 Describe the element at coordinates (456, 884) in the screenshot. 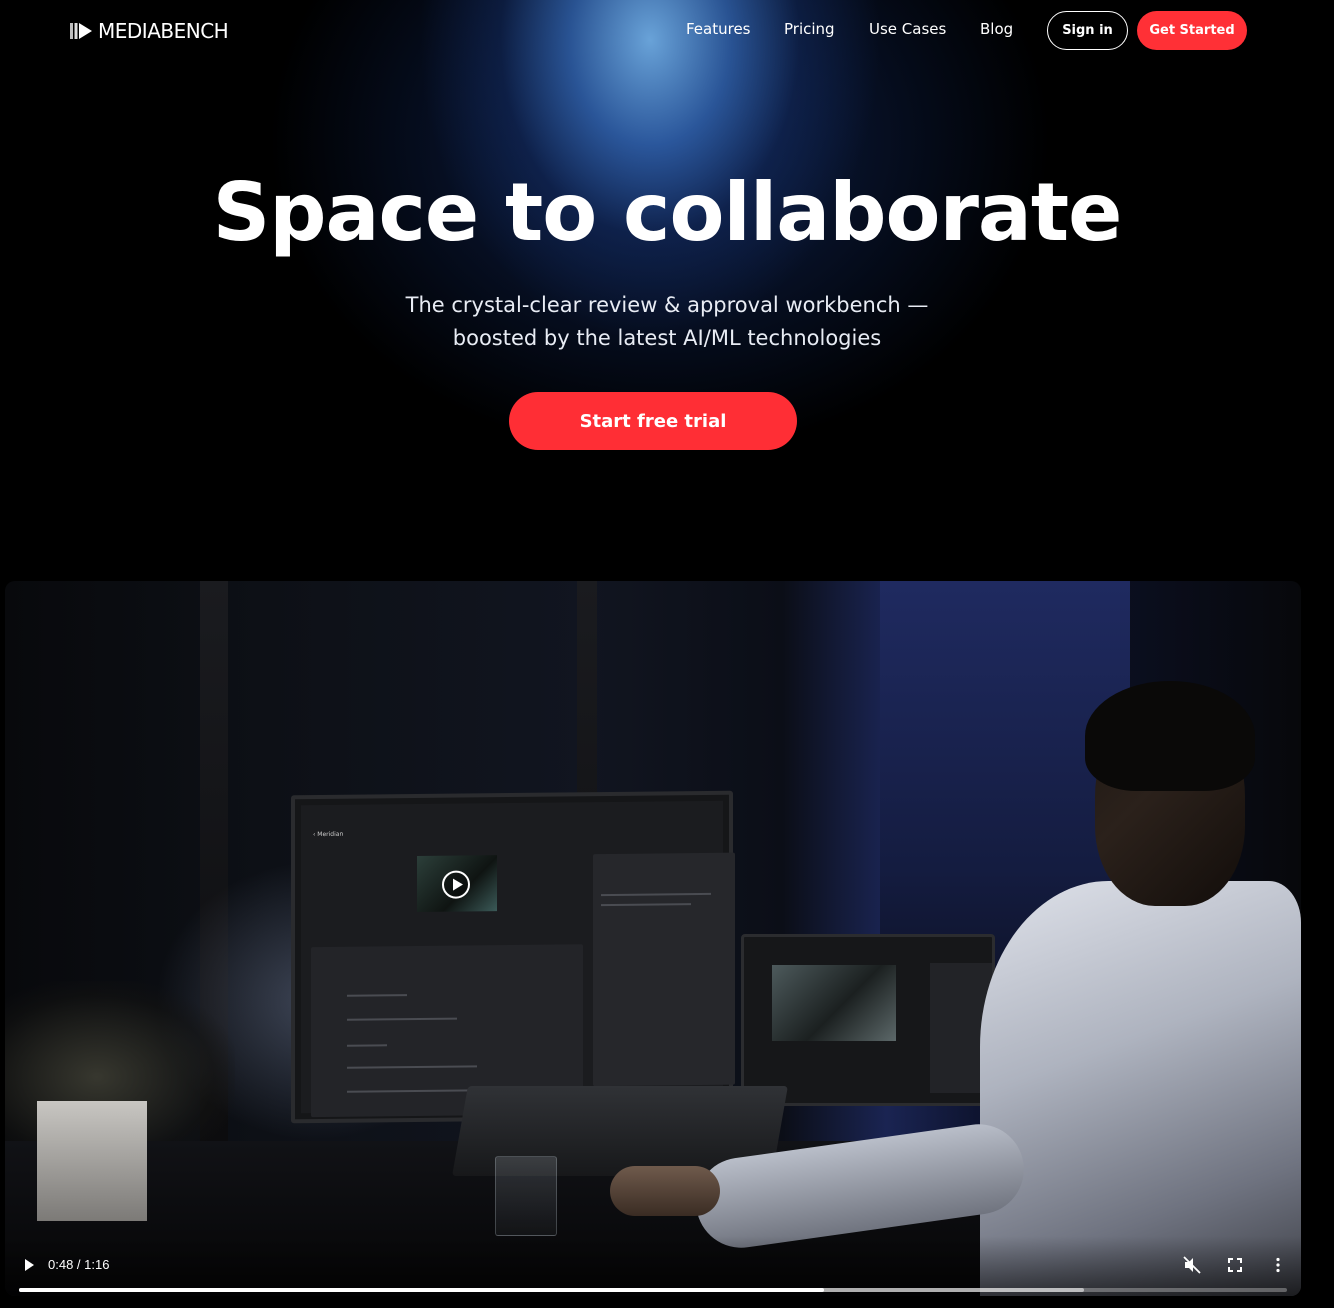

I see `monitor-play-icon` at that location.